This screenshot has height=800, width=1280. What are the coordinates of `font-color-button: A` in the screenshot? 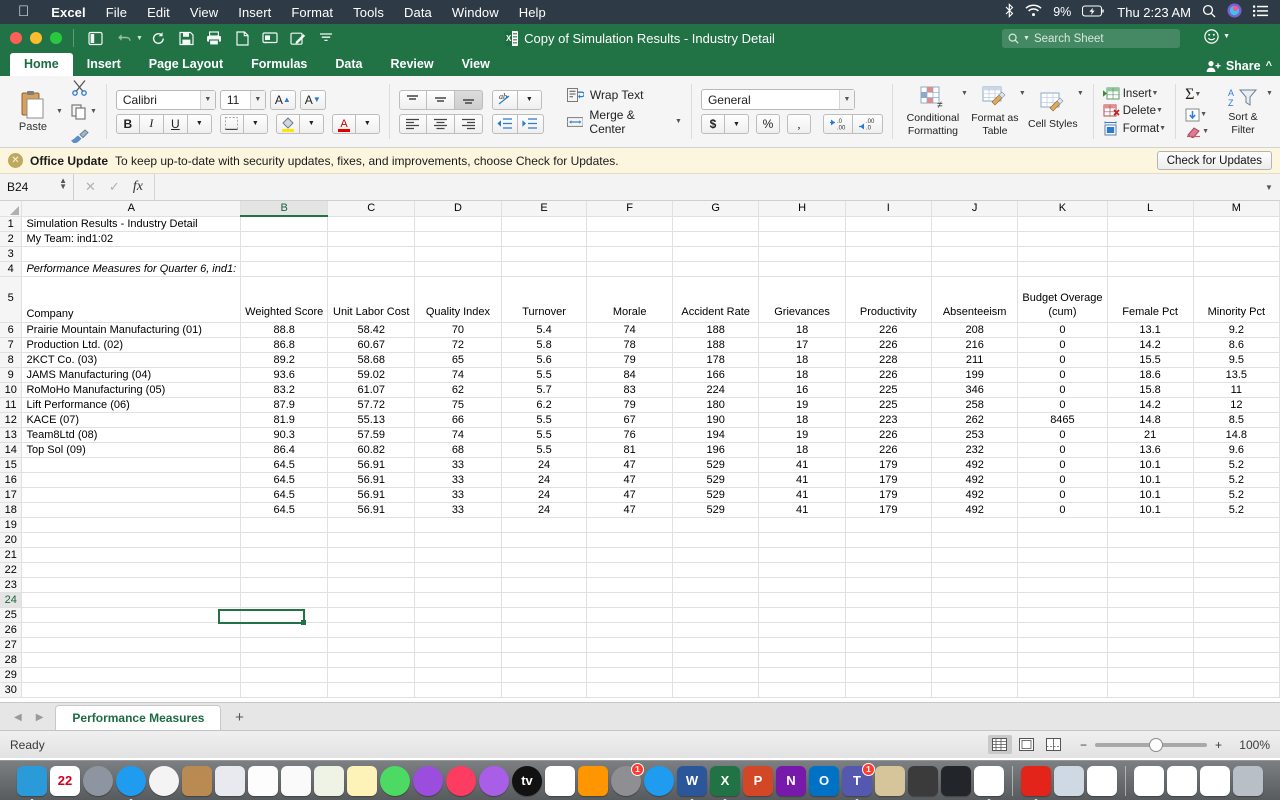 It's located at (343, 123).